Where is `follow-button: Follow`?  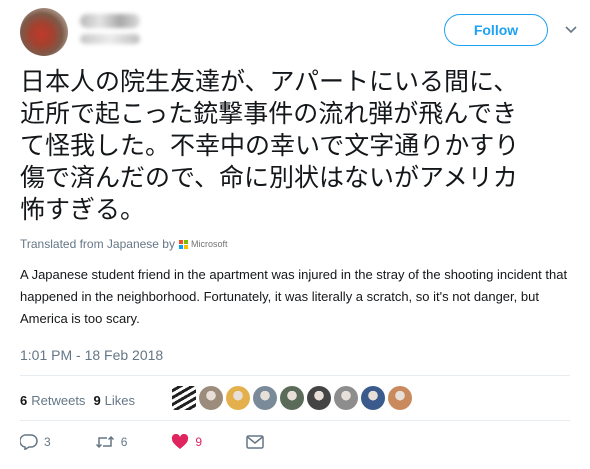 follow-button: Follow is located at coordinates (496, 30).